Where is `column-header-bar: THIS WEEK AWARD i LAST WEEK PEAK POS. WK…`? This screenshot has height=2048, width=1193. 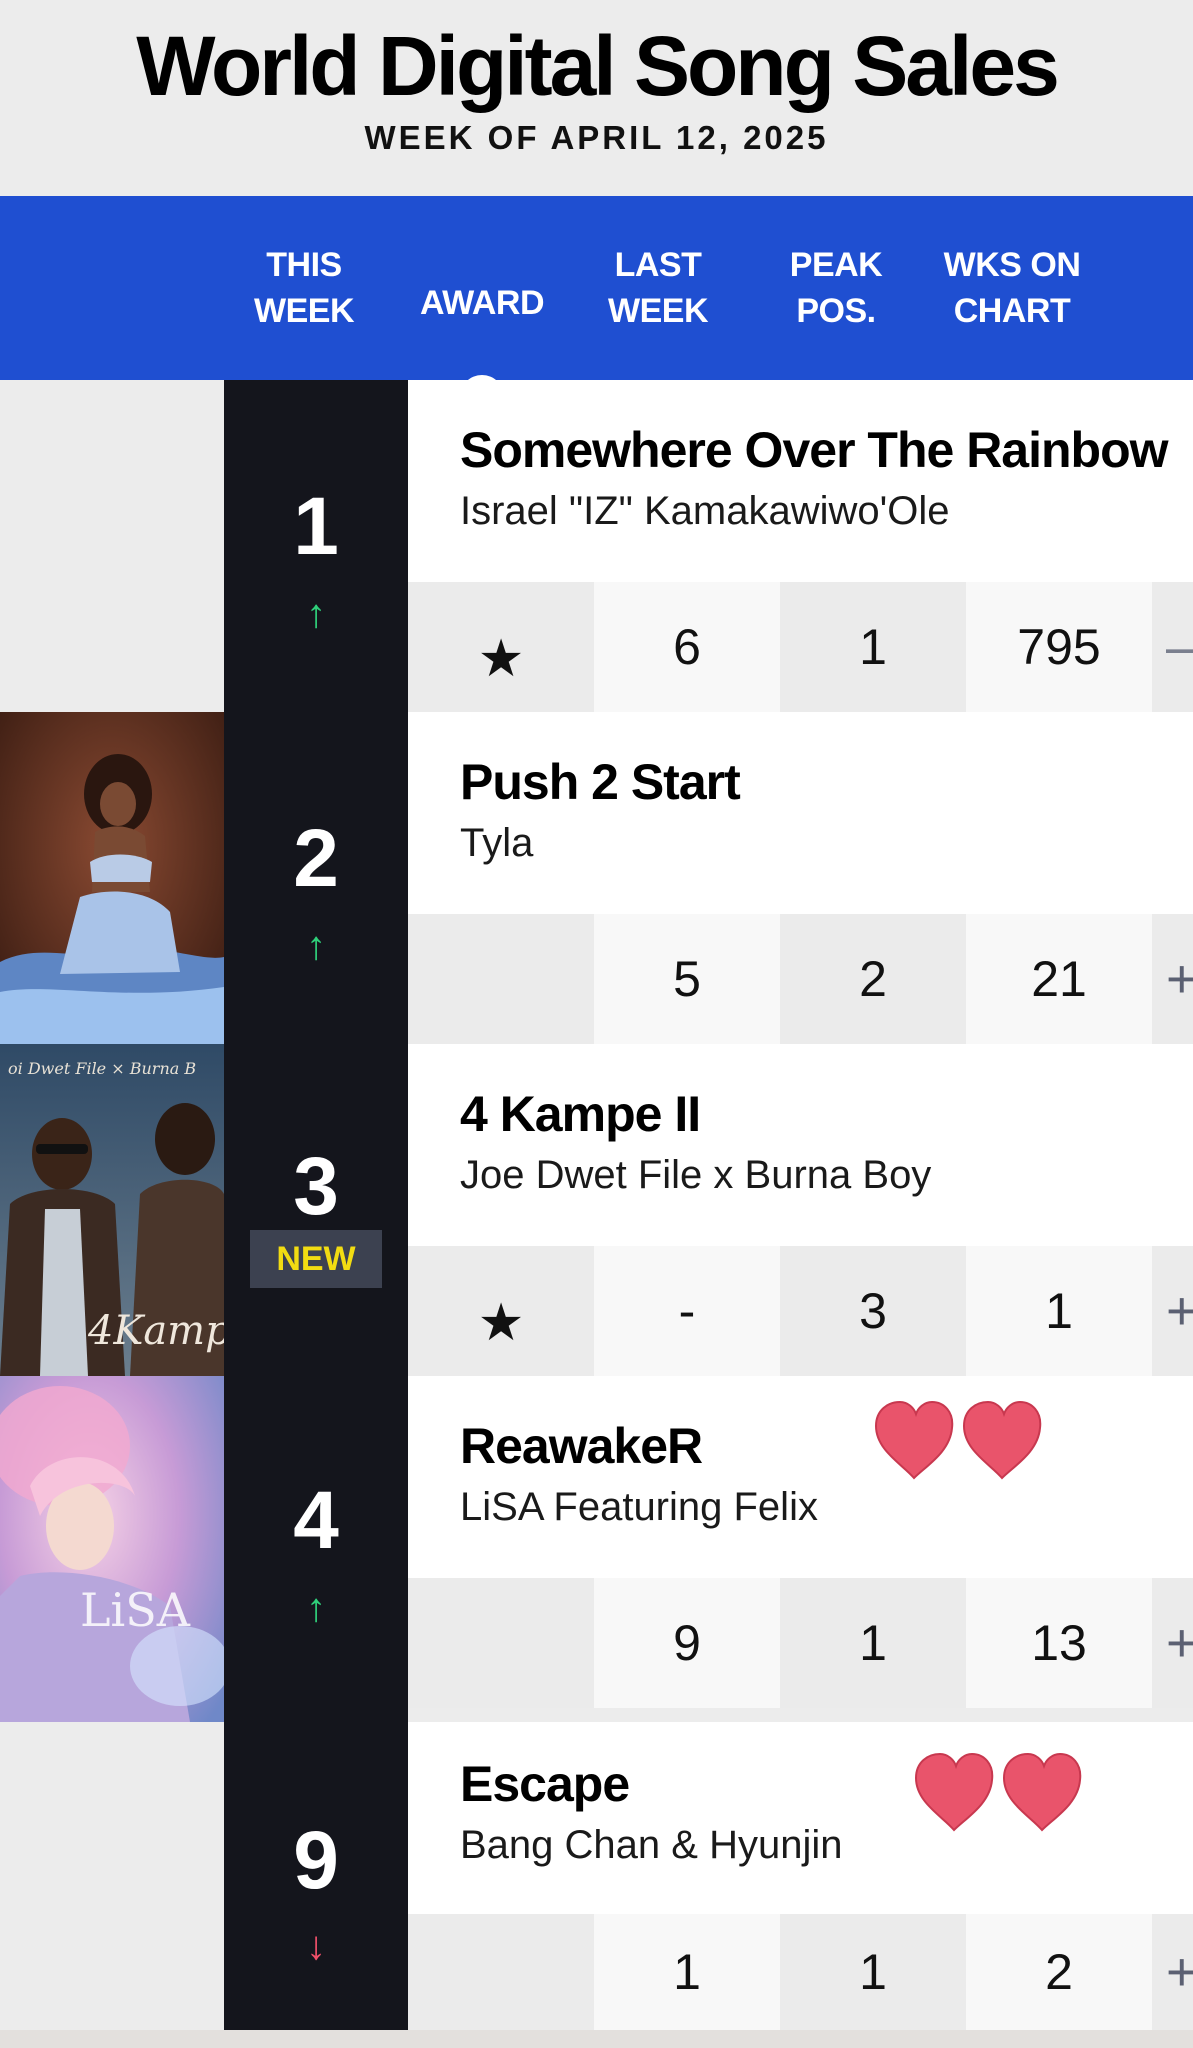 column-header-bar: THIS WEEK AWARD i LAST WEEK PEAK POS. WK… is located at coordinates (596, 307).